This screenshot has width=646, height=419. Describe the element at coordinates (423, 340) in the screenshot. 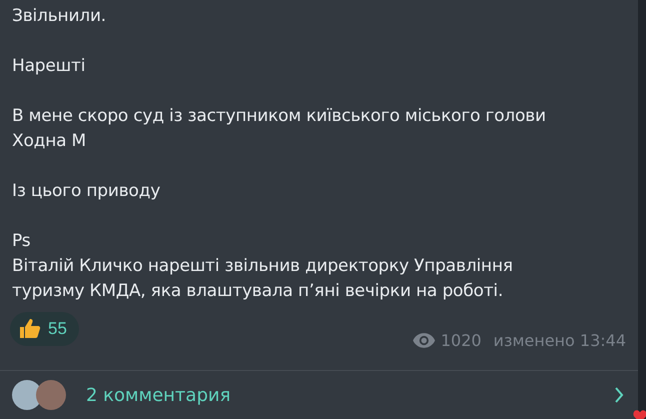

I see `eye-icon` at that location.